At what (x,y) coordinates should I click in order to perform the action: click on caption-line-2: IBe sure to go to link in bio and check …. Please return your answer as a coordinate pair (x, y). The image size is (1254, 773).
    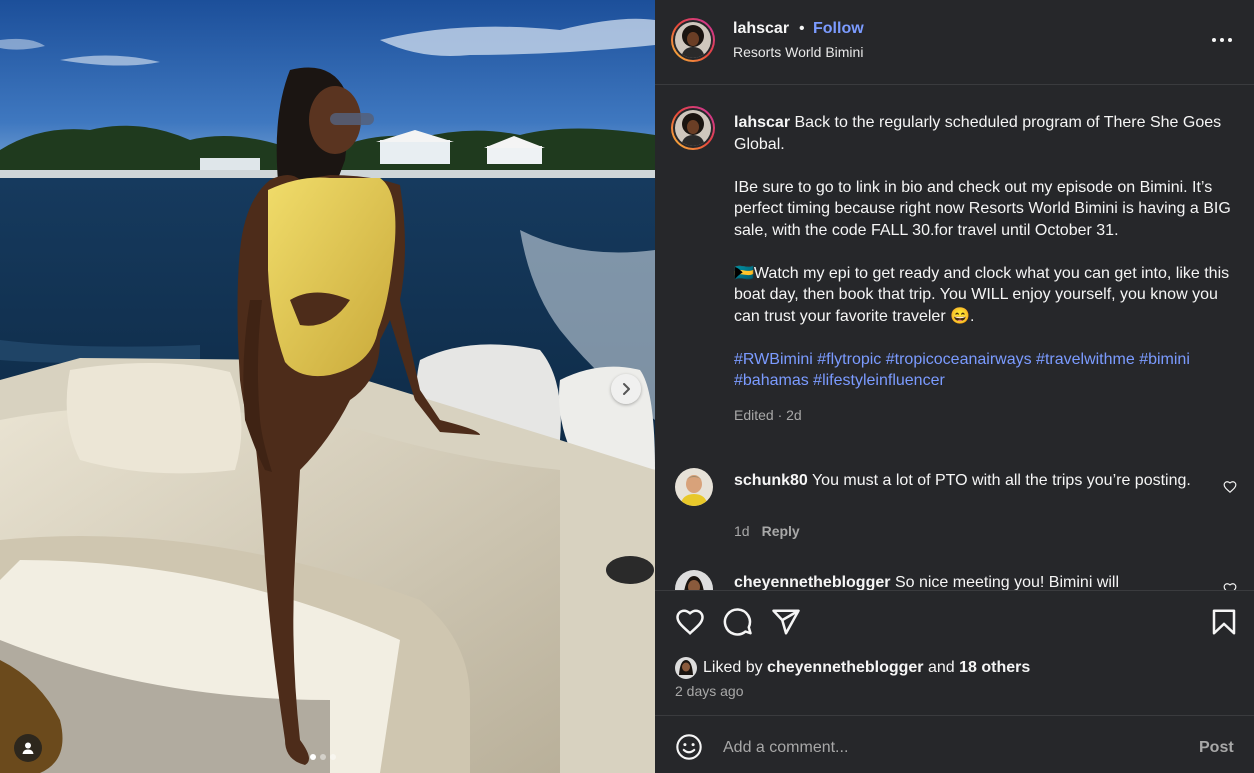
    Looking at the image, I should click on (982, 208).